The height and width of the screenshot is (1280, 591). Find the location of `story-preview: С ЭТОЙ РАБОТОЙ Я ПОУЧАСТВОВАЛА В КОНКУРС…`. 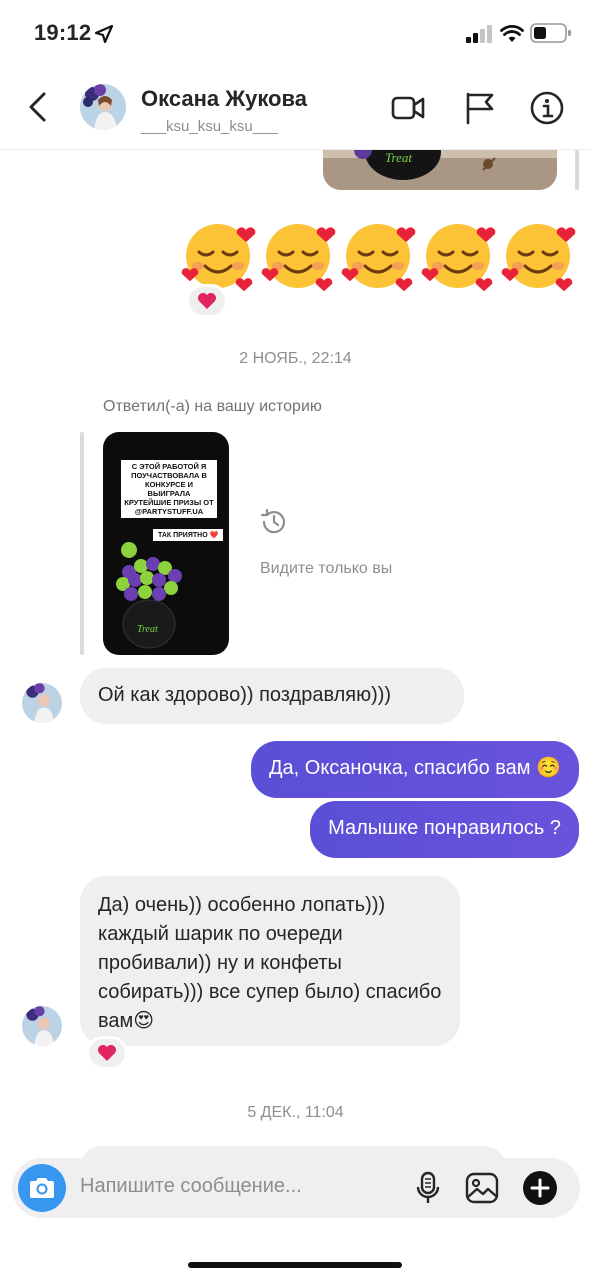

story-preview: С ЭТОЙ РАБОТОЙ Я ПОУЧАСТВОВАЛА В КОНКУРС… is located at coordinates (166, 543).